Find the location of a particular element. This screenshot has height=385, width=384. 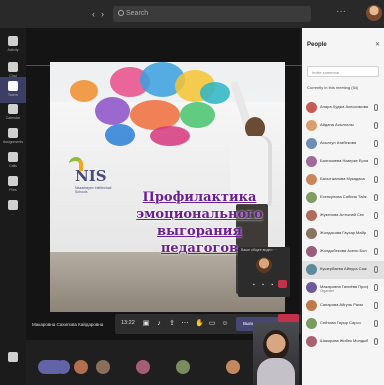

rail-calendar: Calendar is located at coordinates (13, 113).